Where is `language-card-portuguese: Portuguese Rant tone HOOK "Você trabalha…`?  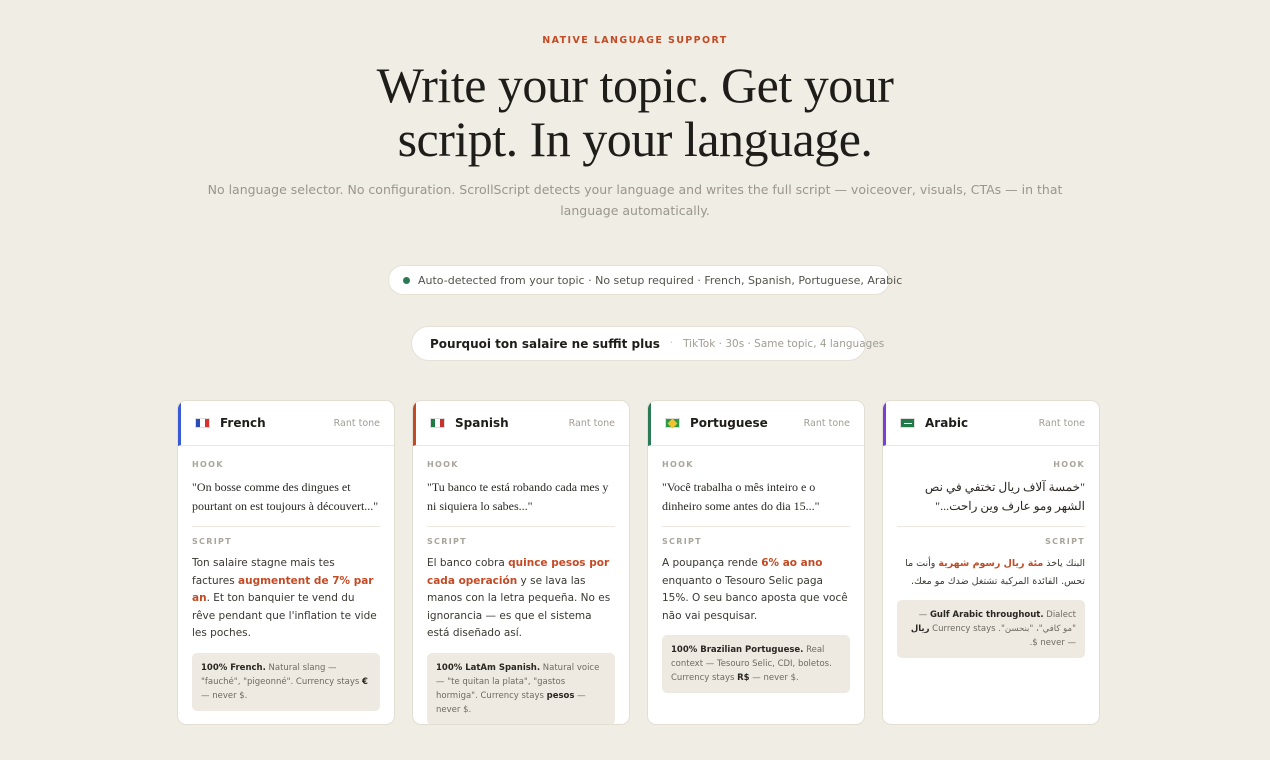 language-card-portuguese: Portuguese Rant tone HOOK "Você trabalha… is located at coordinates (756, 562).